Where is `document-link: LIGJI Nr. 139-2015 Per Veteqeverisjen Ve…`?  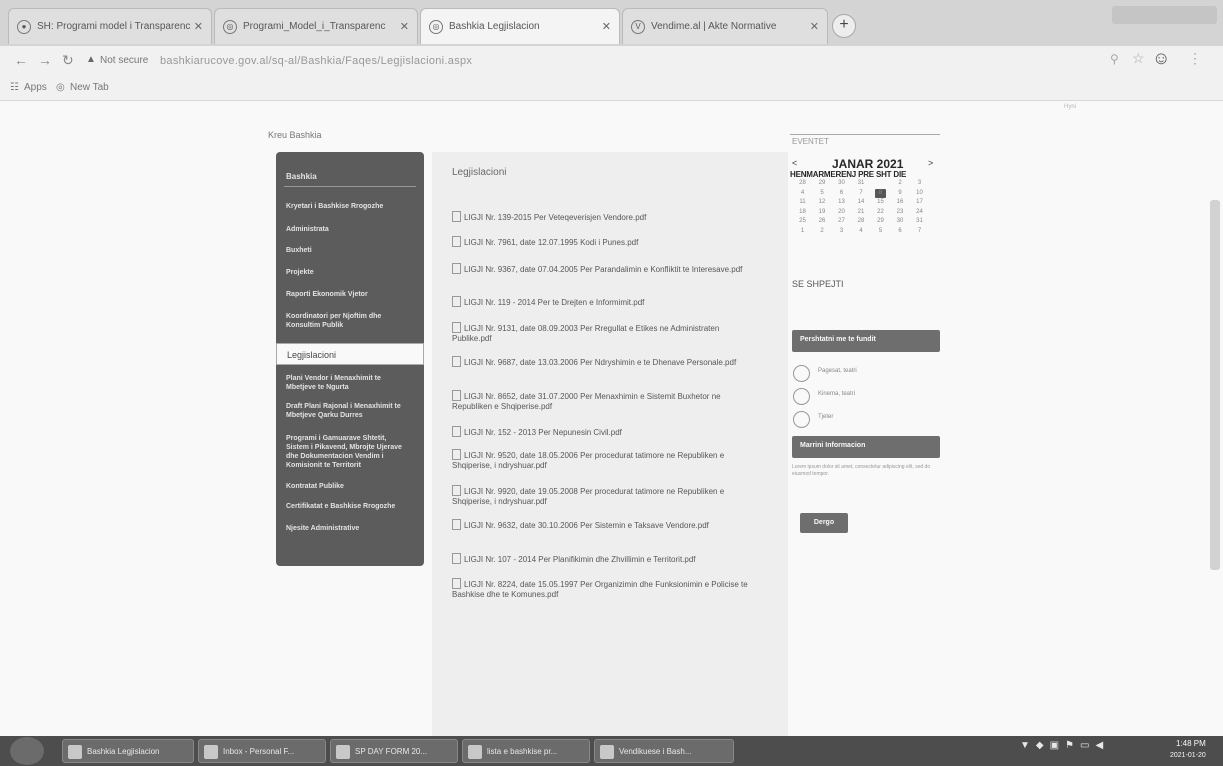 document-link: LIGJI Nr. 139-2015 Per Veteqeverisjen Ve… is located at coordinates (602, 217).